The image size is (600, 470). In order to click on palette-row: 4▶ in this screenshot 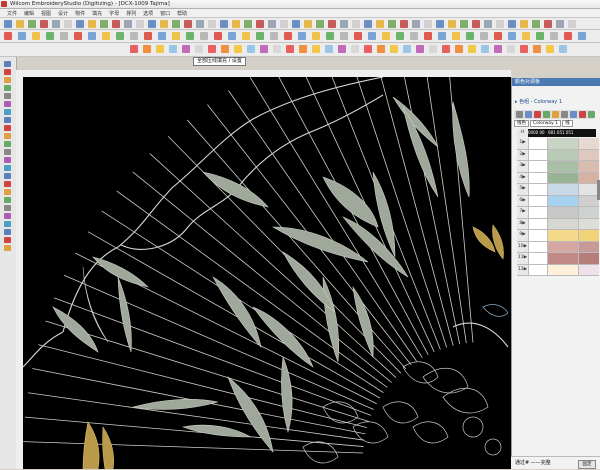, I will do `click(558, 178)`.